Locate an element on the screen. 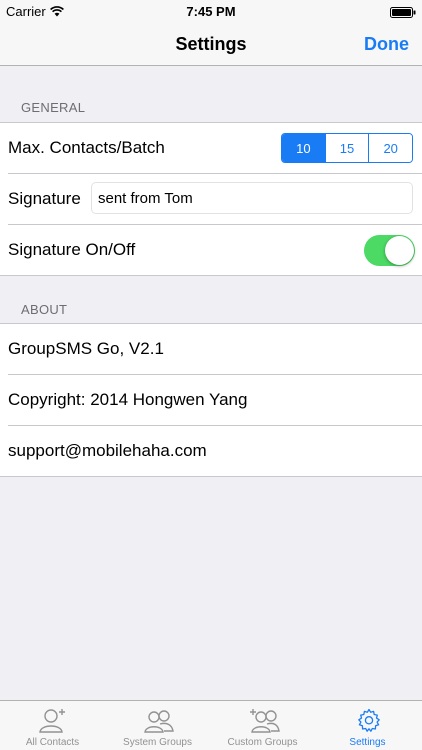  add-group-icon is located at coordinates (264, 723).